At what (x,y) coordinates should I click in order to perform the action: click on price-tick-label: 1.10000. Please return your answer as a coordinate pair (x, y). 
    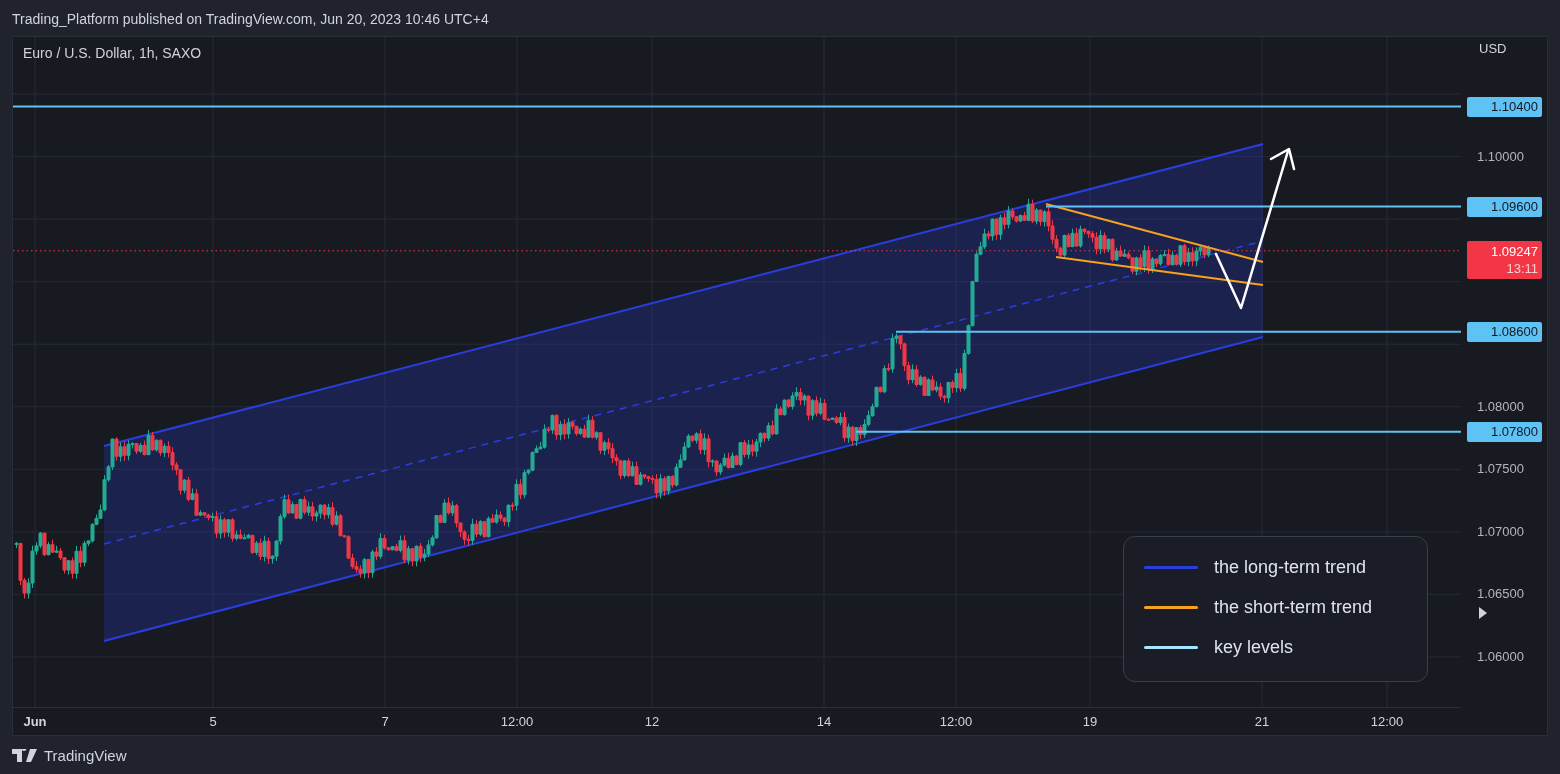
    Looking at the image, I should click on (1500, 156).